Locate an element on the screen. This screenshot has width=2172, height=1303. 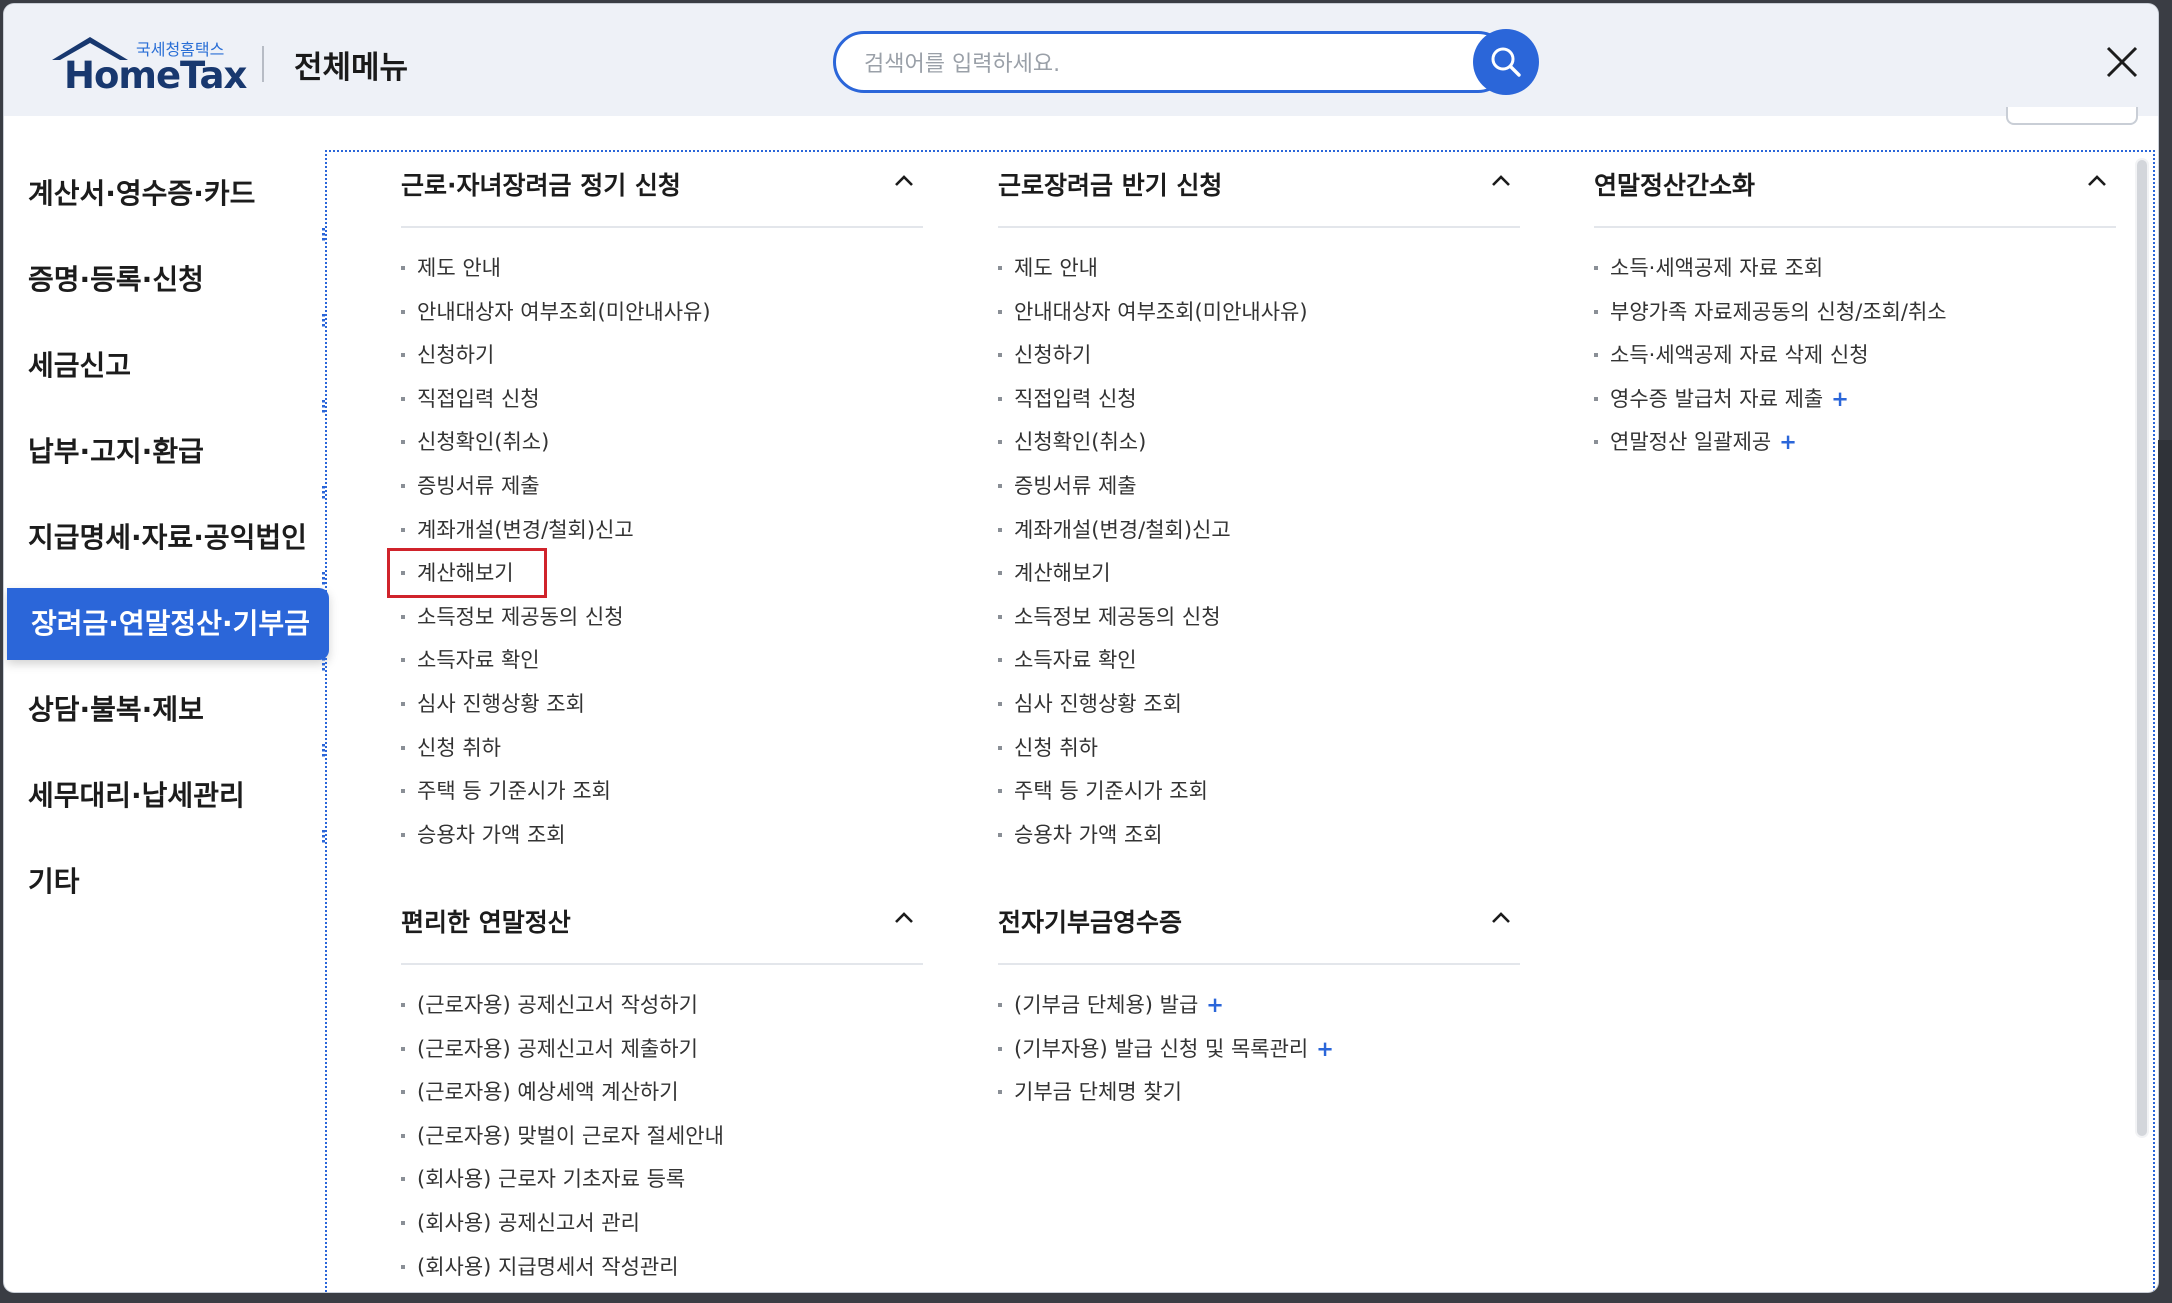
menu-link: 연말정산 일괄제공 + is located at coordinates (1770, 450).